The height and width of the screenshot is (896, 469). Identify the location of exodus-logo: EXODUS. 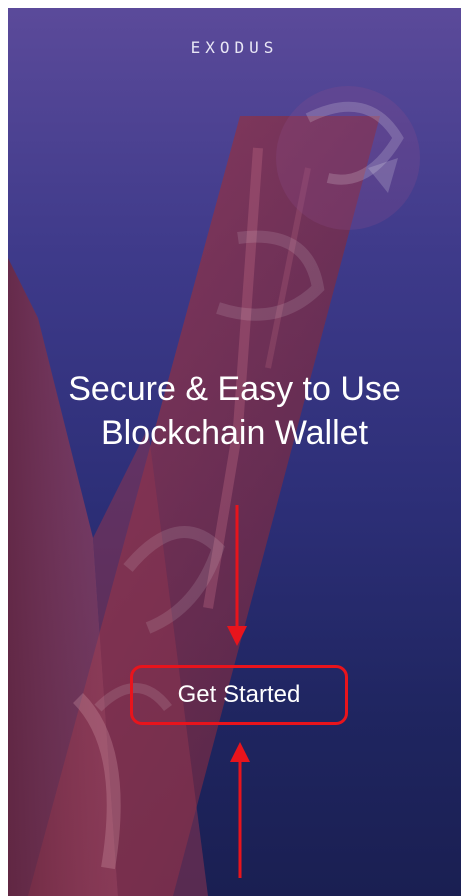
(234, 47).